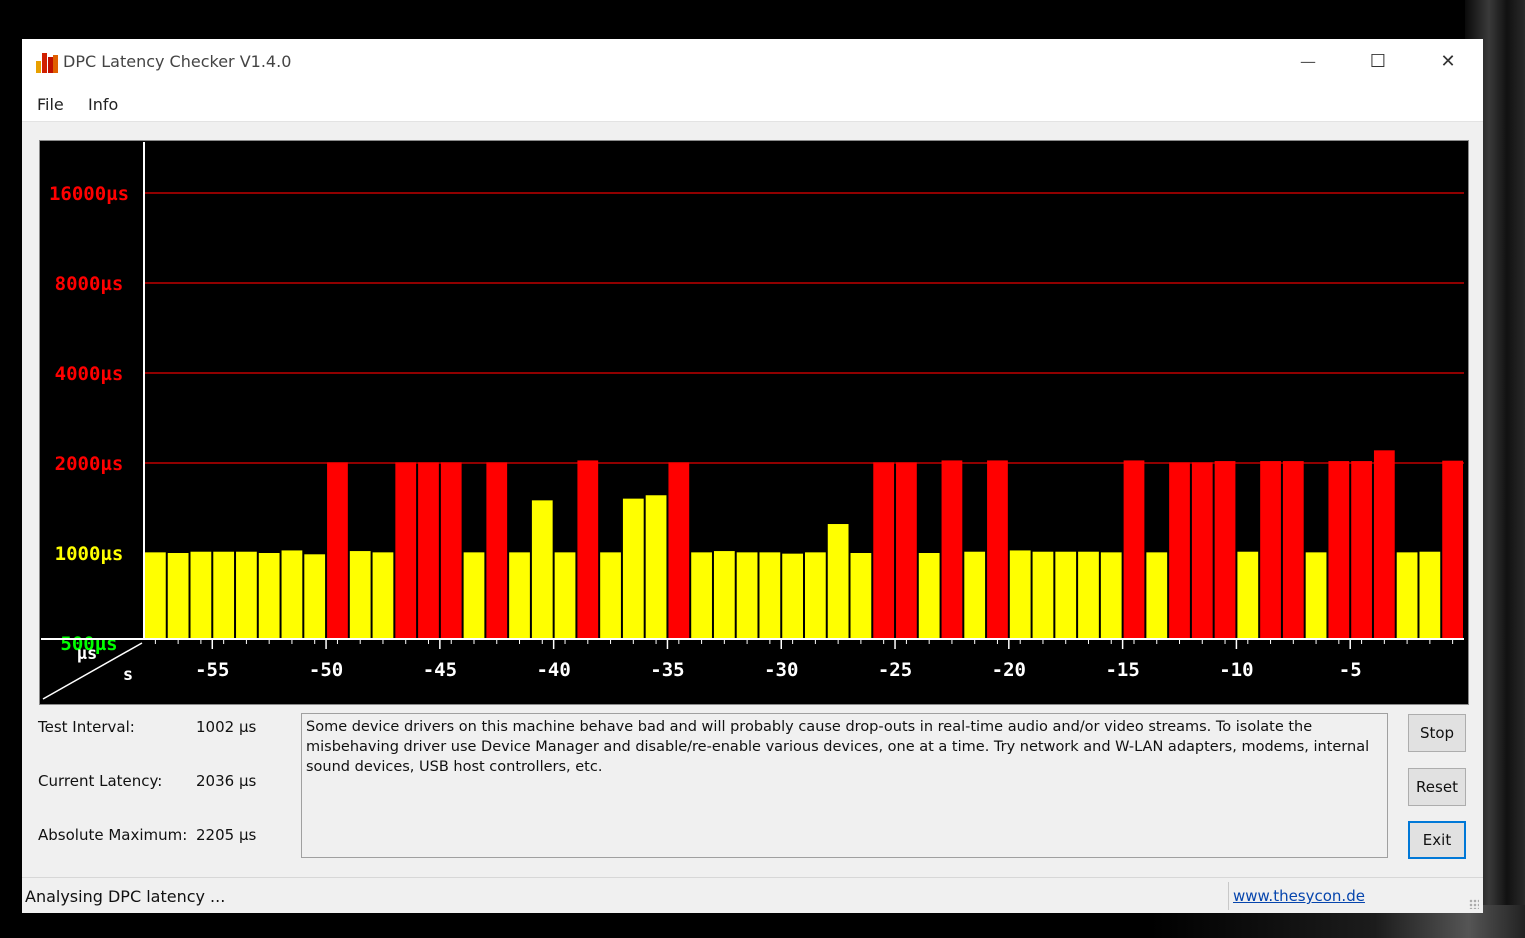 The image size is (1525, 938). What do you see at coordinates (87, 654) in the screenshot?
I see `corner-y-unit: µs` at bounding box center [87, 654].